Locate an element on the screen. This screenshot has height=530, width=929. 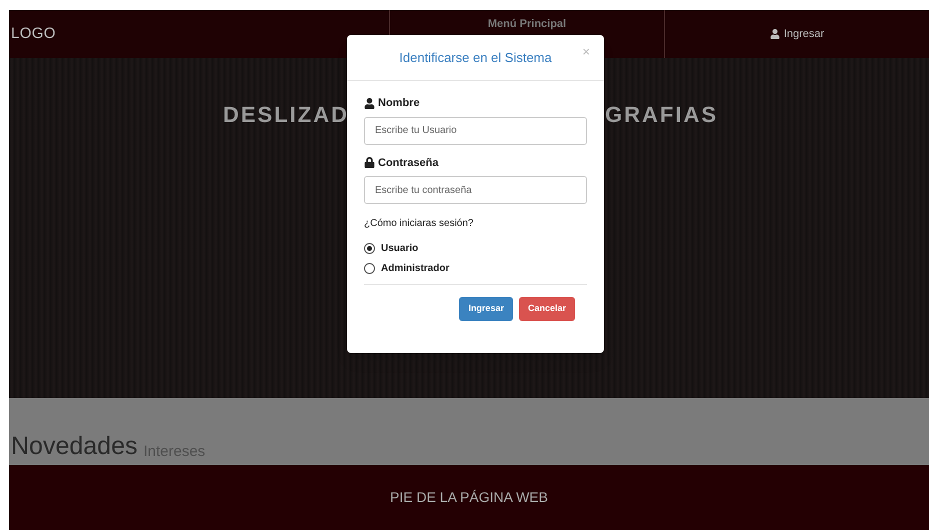
submit-button: Ingresar is located at coordinates (486, 309).